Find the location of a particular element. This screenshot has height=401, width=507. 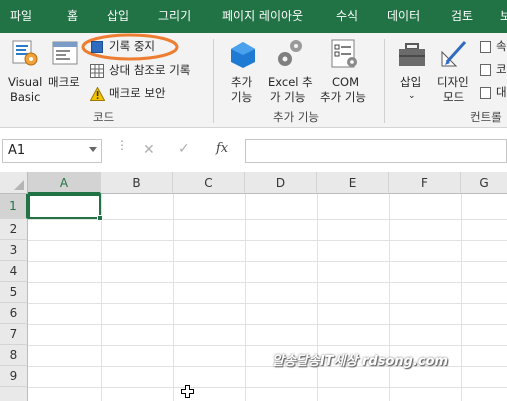

warning-icon is located at coordinates (97, 94).